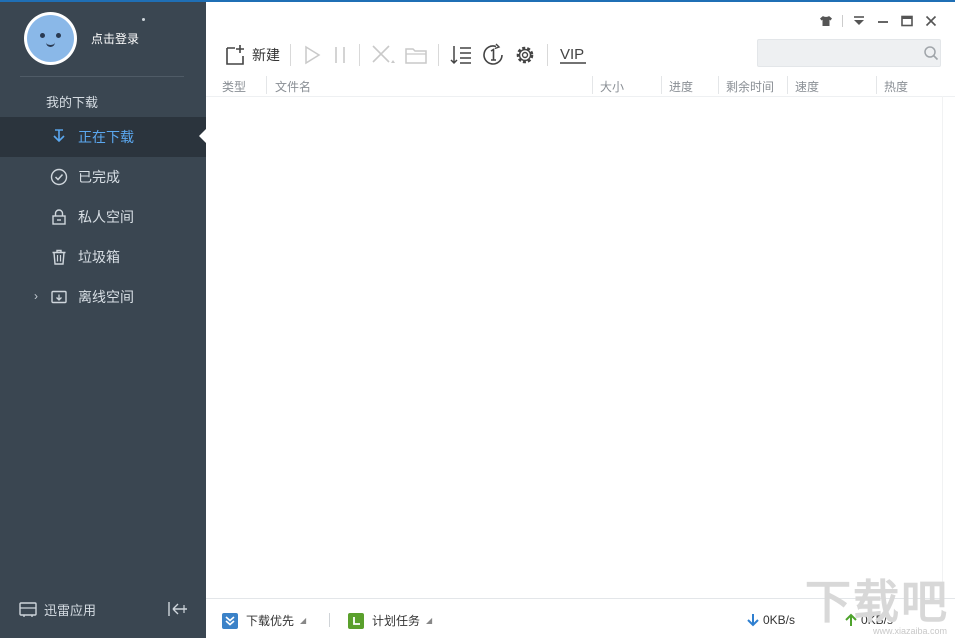 The height and width of the screenshot is (638, 955). I want to click on start-button, so click(312, 55).